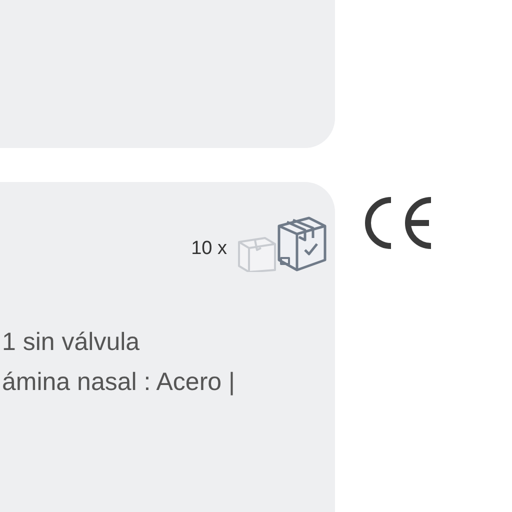  I want to click on product-description-line: ámina nasal : Acero |, so click(119, 382).